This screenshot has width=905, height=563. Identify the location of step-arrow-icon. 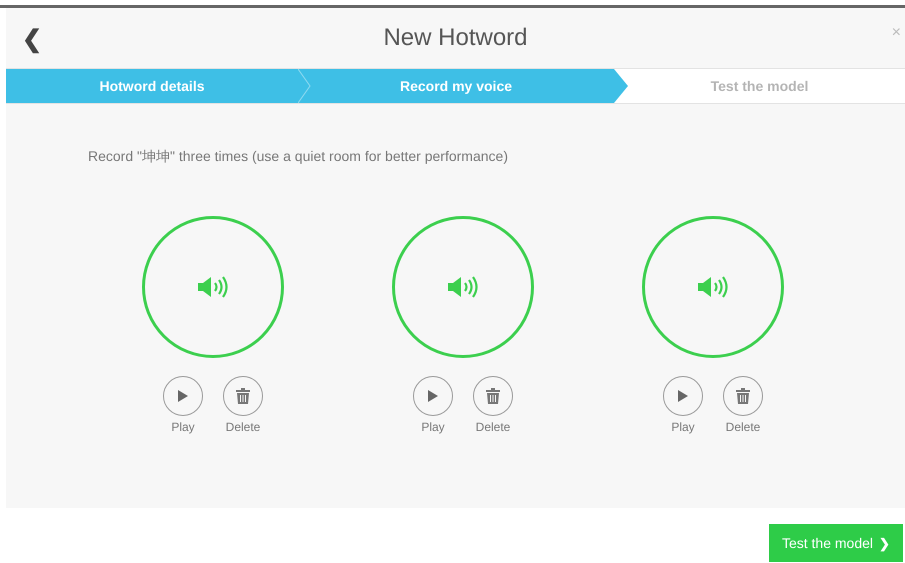
(621, 86).